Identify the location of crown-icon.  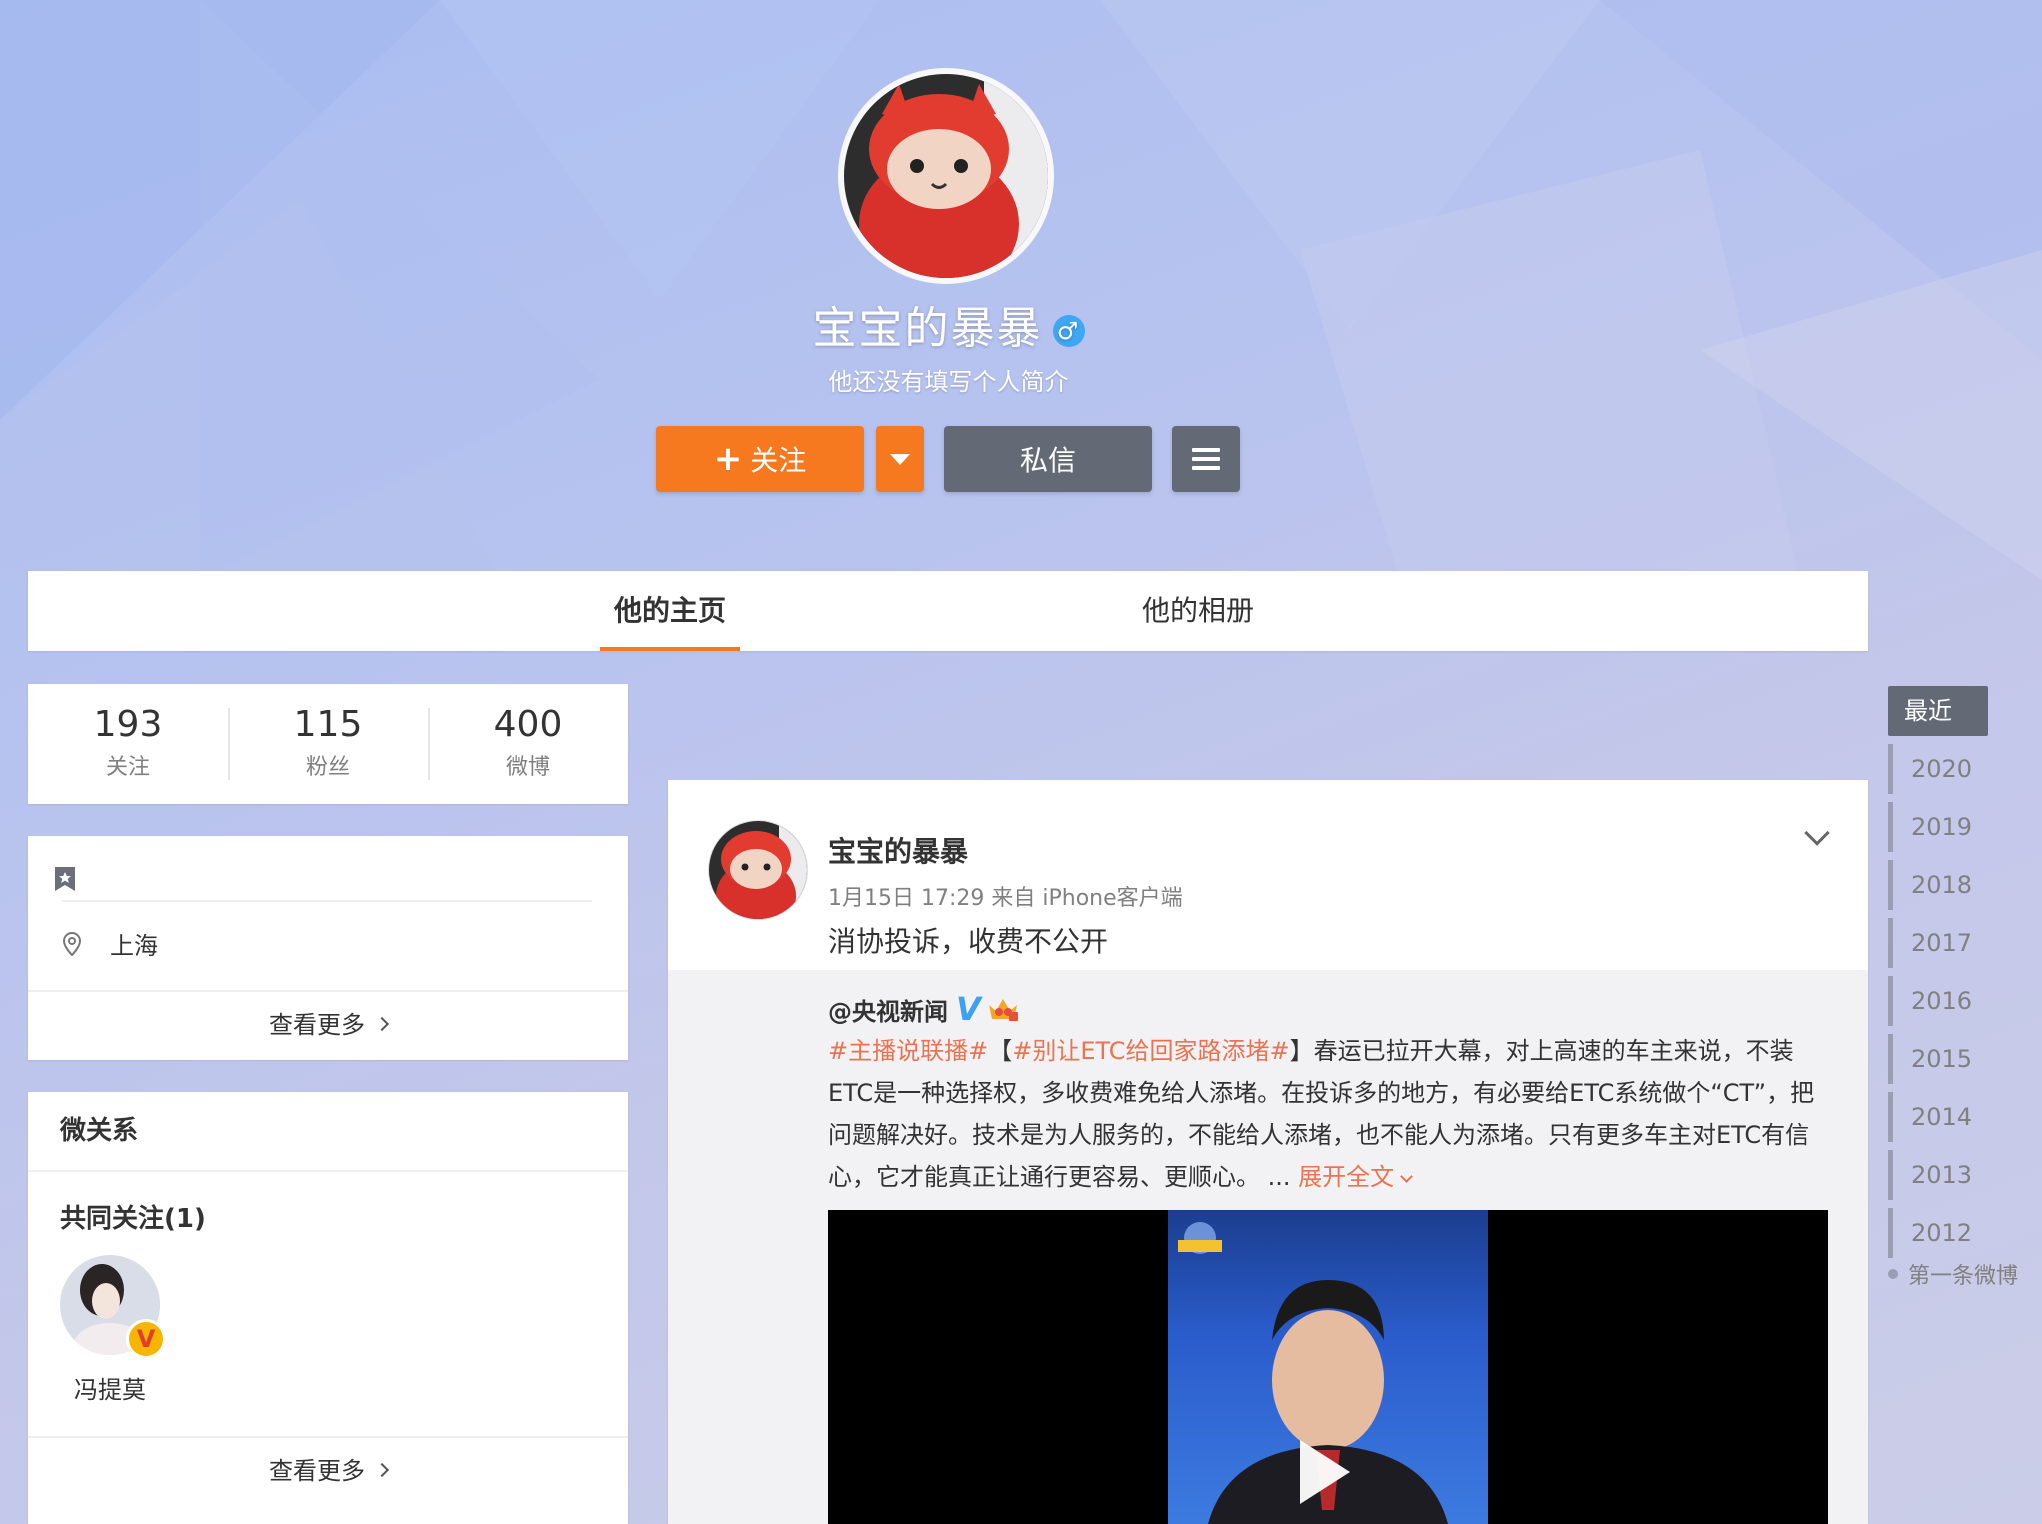
(1003, 1010).